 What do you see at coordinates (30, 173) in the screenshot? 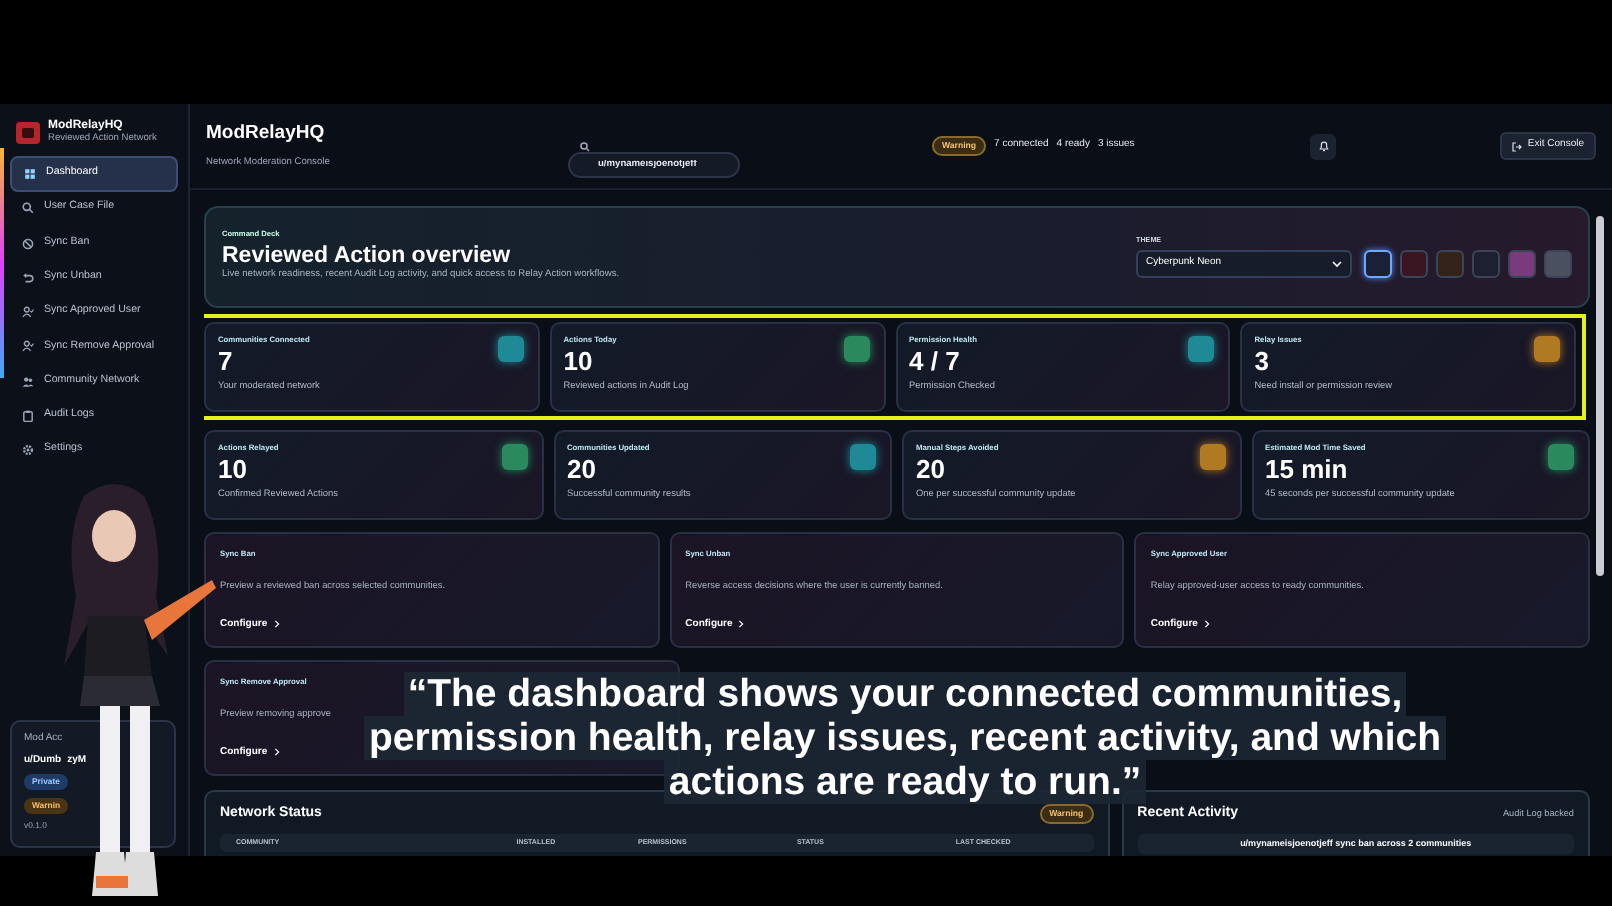
I see `grid-icon` at bounding box center [30, 173].